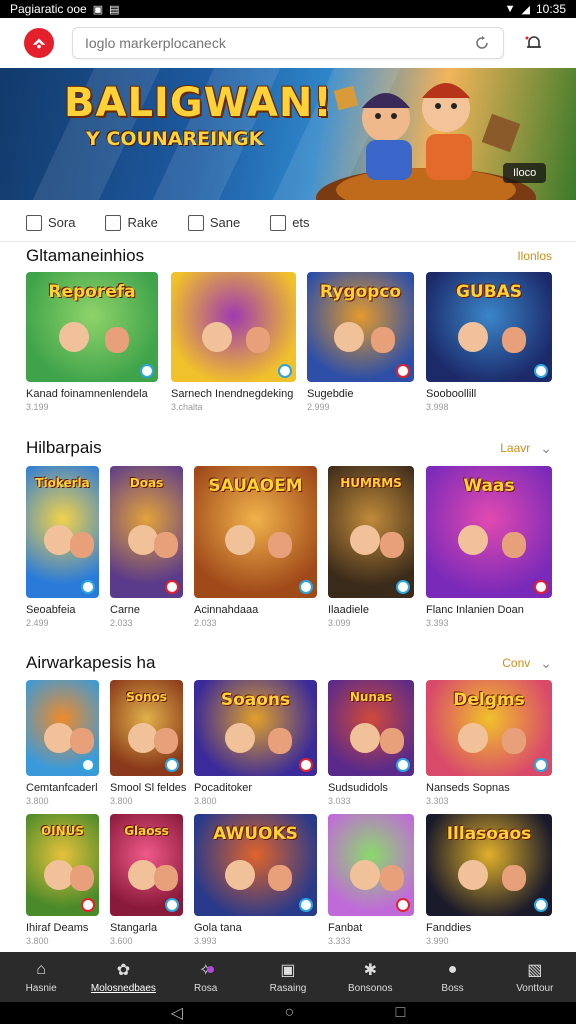 The width and height of the screenshot is (576, 1024). I want to click on thumbnail-title: Nunas, so click(371, 697).